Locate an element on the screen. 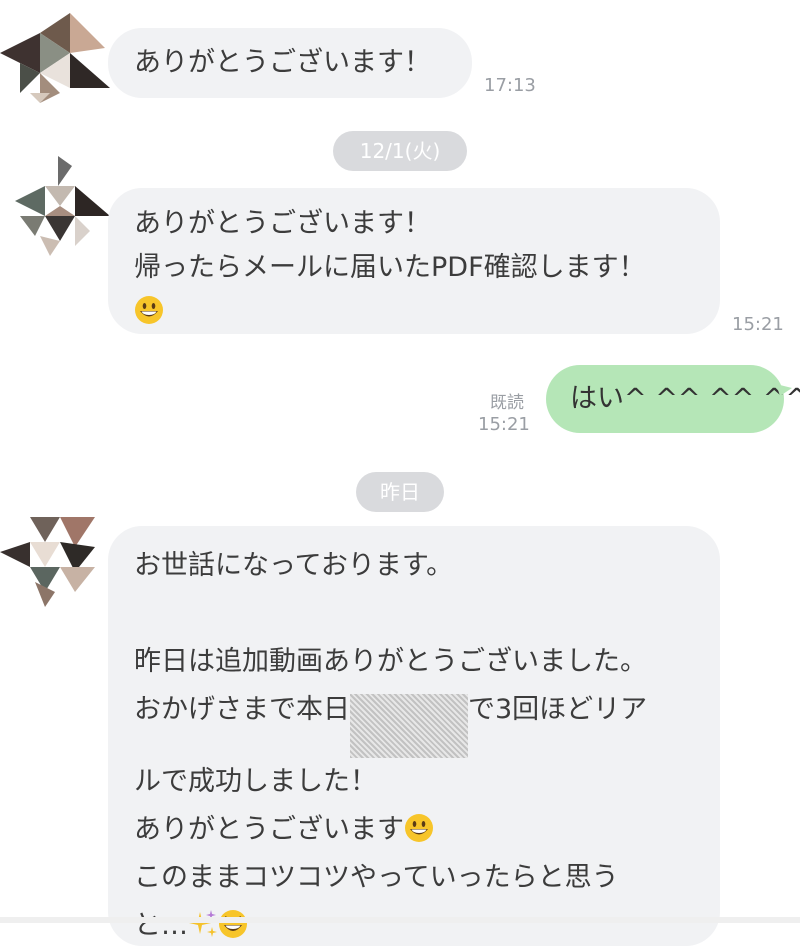 The width and height of the screenshot is (800, 950). read-receipt: 既読 is located at coordinates (507, 403).